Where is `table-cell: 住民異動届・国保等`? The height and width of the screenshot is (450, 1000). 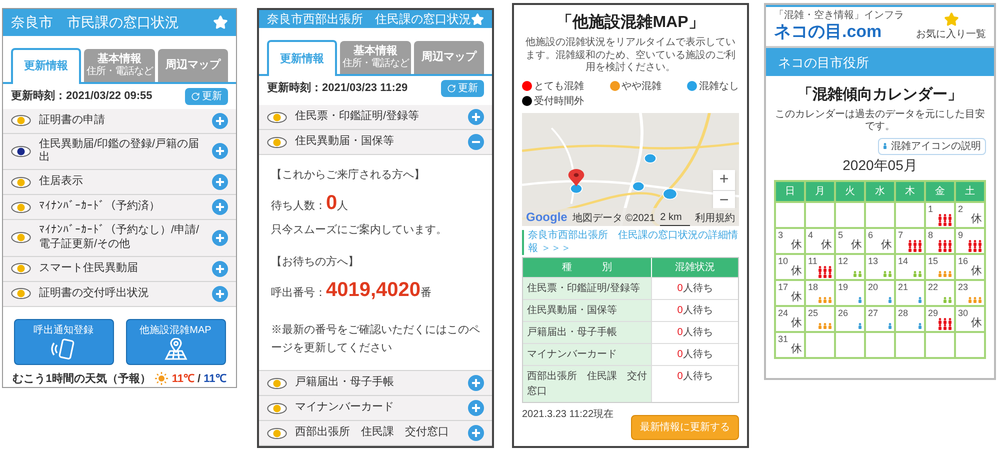
table-cell: 住民異動届・国保等 is located at coordinates (587, 310).